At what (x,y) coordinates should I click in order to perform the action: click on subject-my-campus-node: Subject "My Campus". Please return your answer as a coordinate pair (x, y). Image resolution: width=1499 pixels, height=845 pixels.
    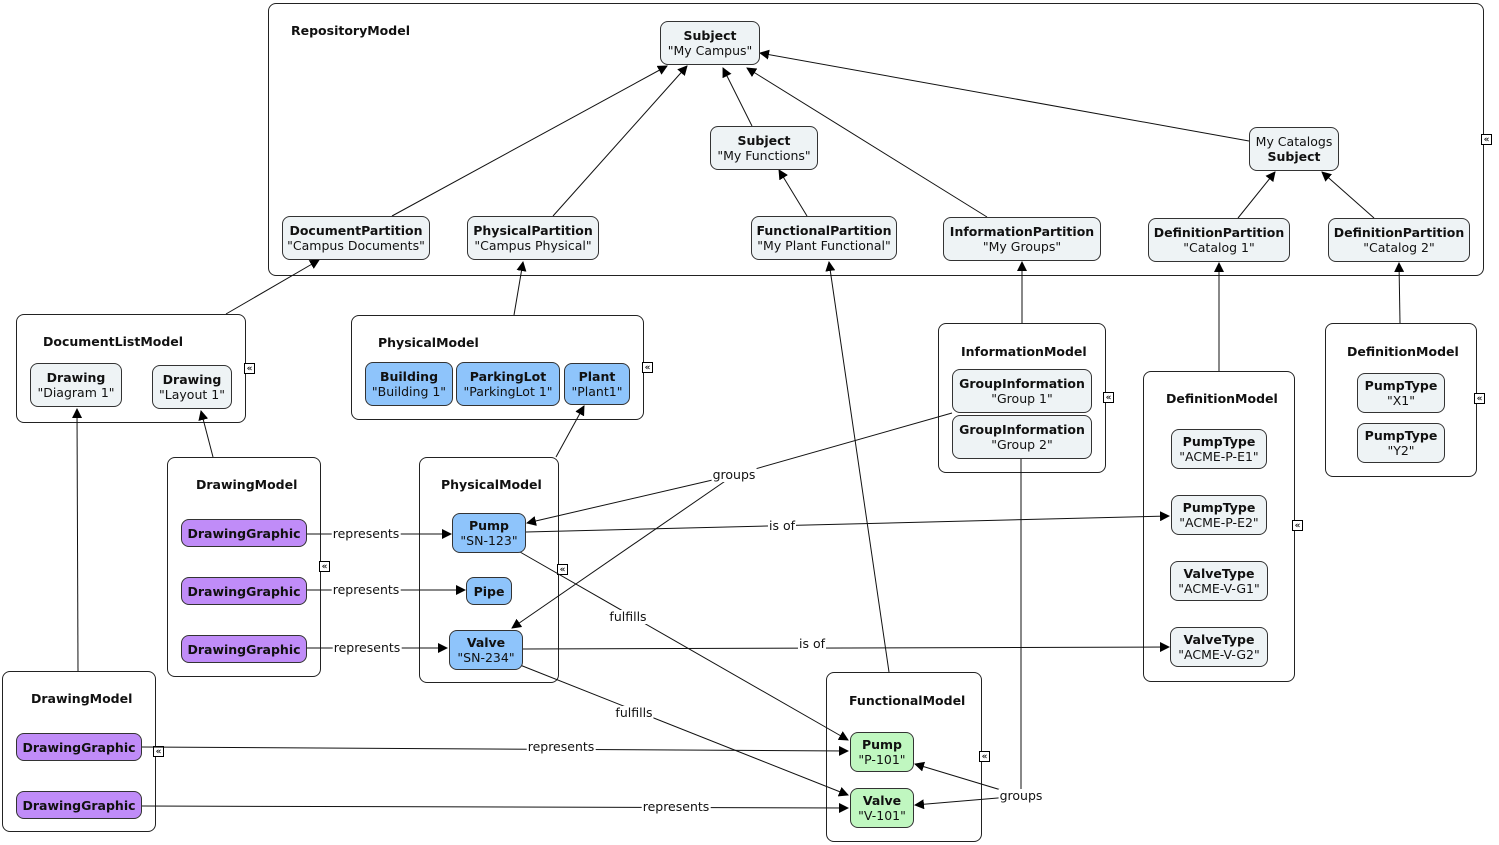
    Looking at the image, I should click on (710, 43).